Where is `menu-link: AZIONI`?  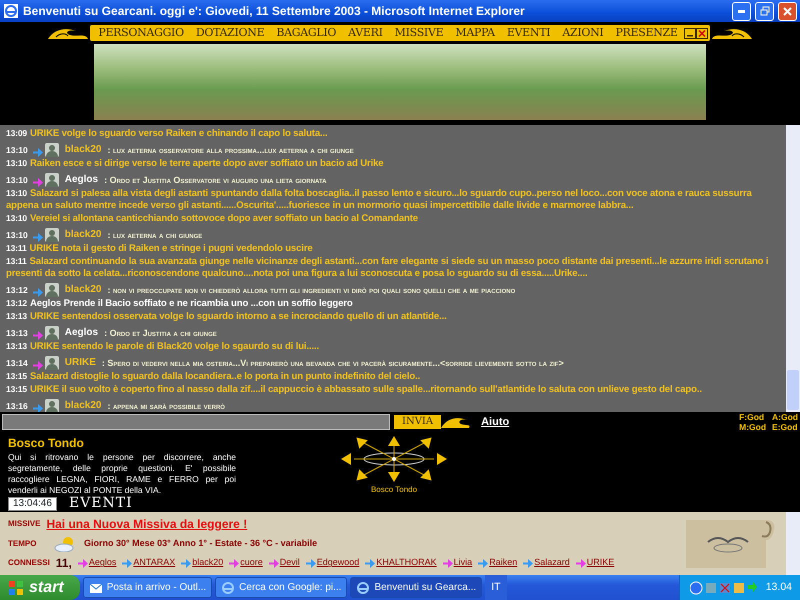 menu-link: AZIONI is located at coordinates (583, 33).